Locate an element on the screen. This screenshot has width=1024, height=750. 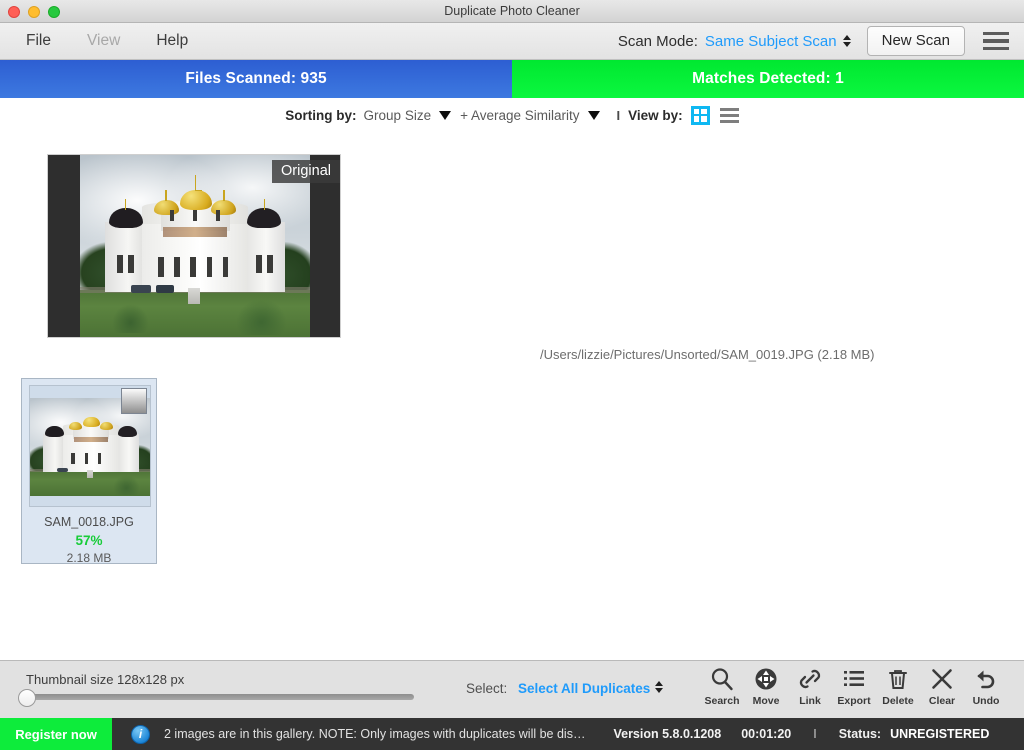
duplicate-thumbnail-card: SAM_0018.JPG 57% 2.18 MB is located at coordinates (89, 471).